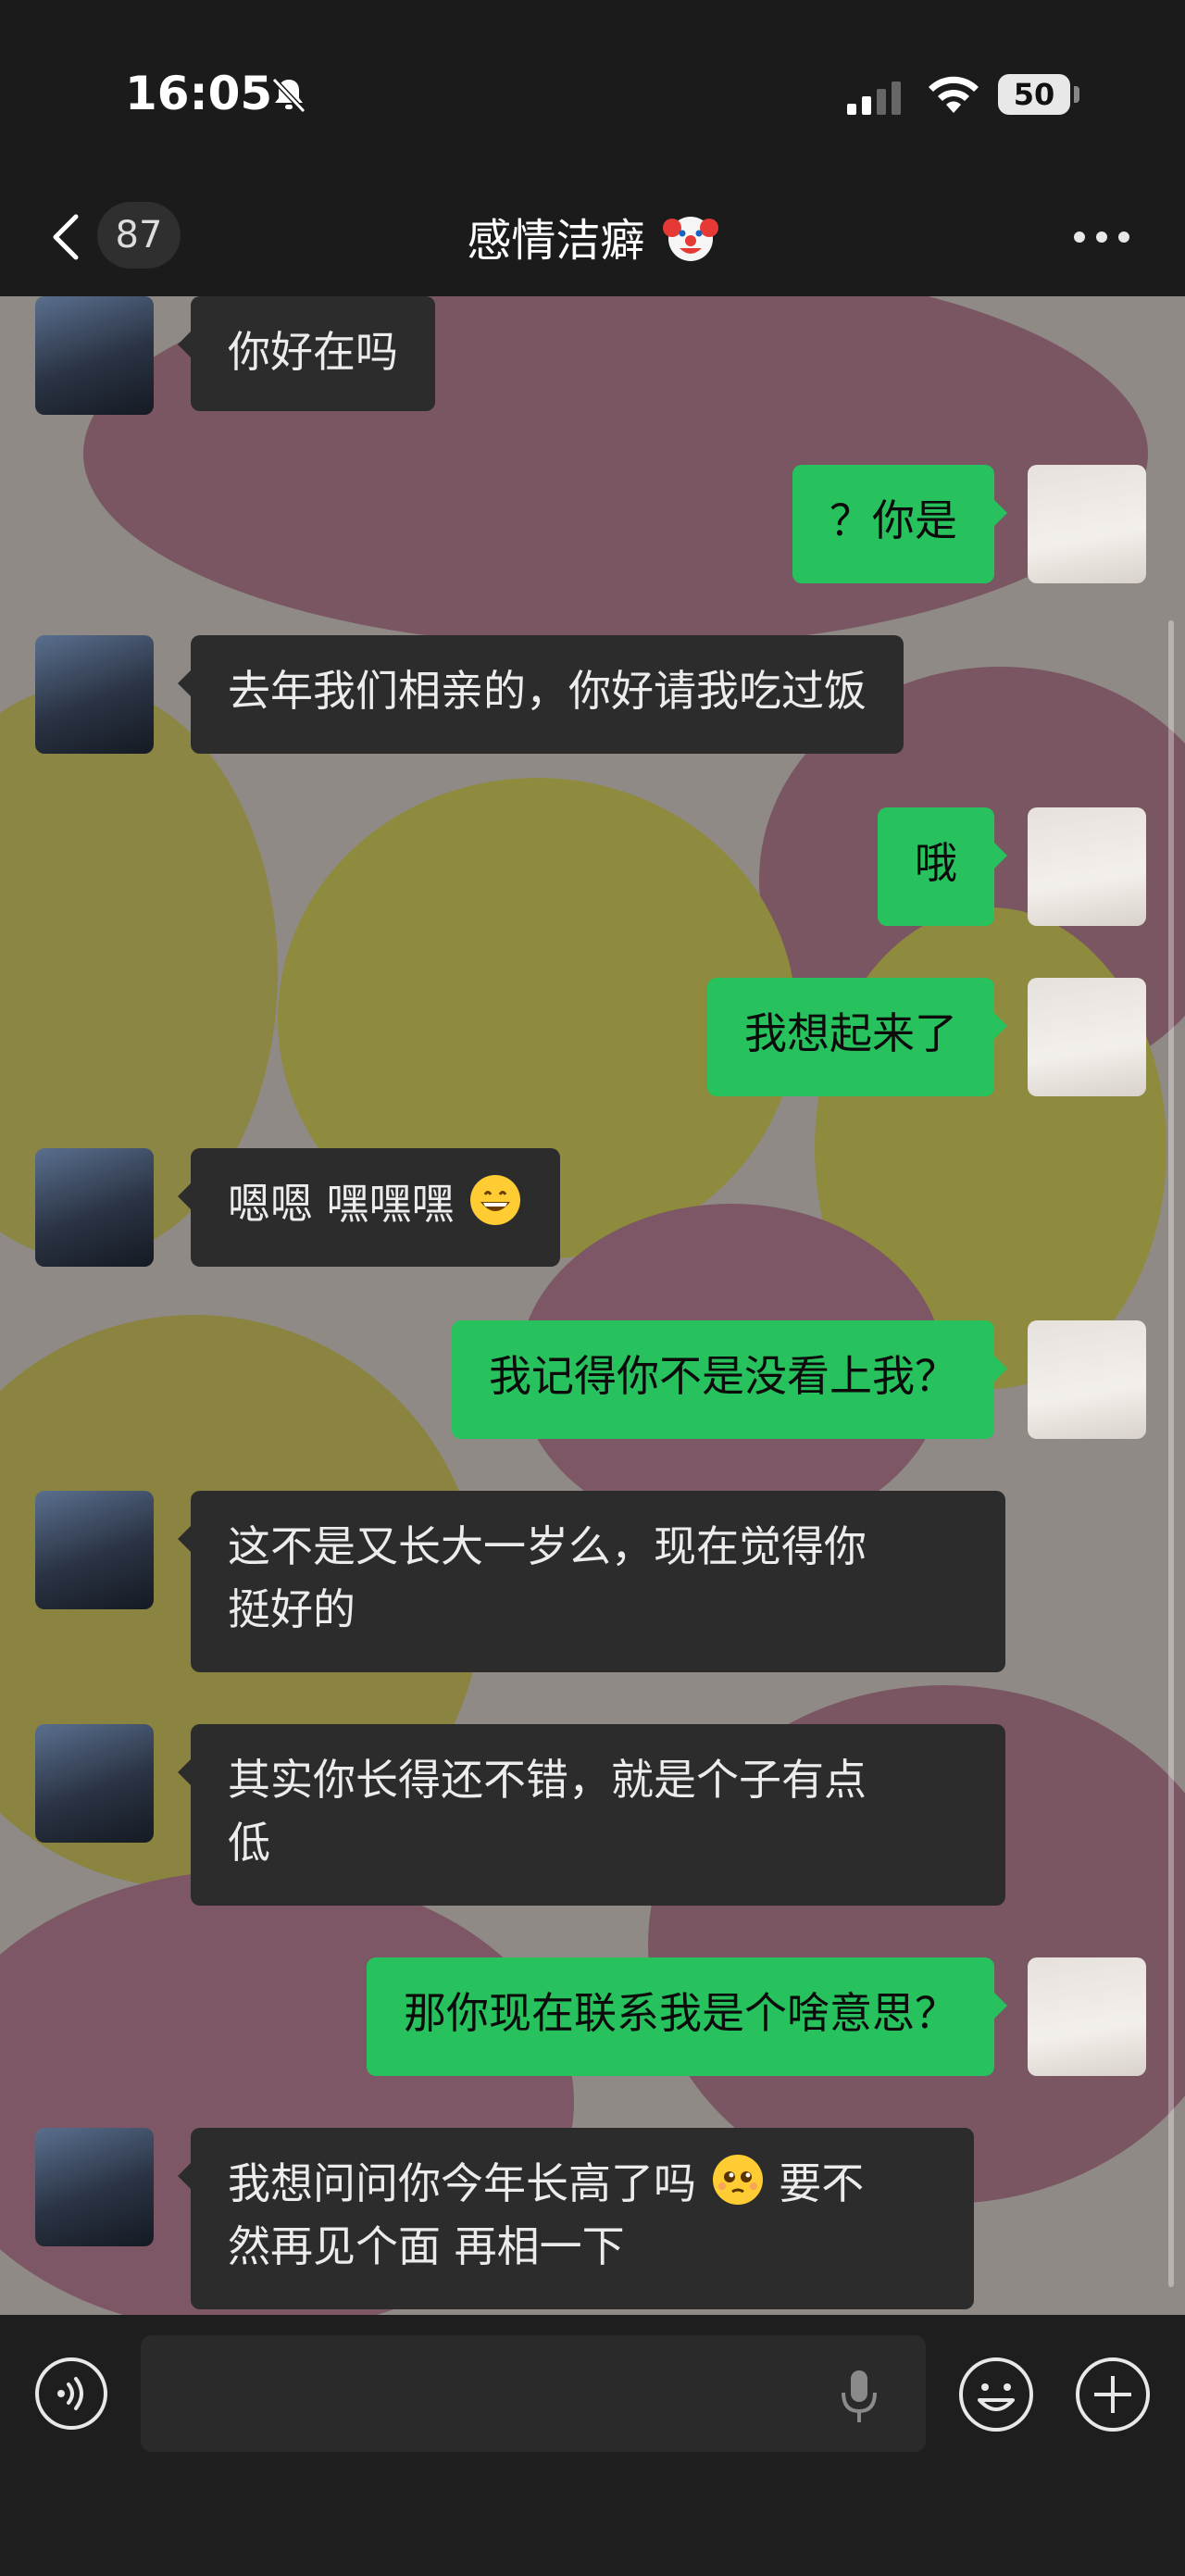 Image resolution: width=1185 pixels, height=2576 pixels. Describe the element at coordinates (857, 1037) in the screenshot. I see `outgoing-message: 我想起来了` at that location.